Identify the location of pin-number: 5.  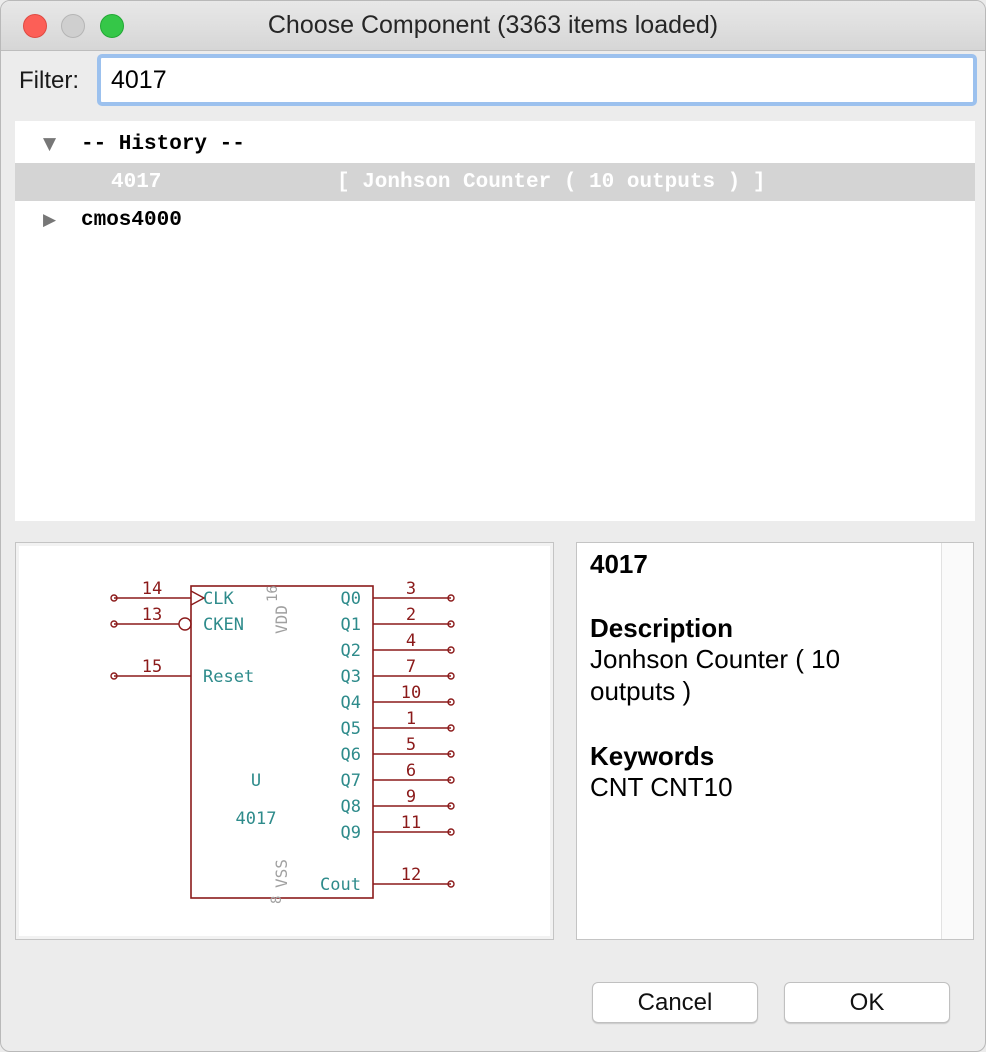
(411, 745).